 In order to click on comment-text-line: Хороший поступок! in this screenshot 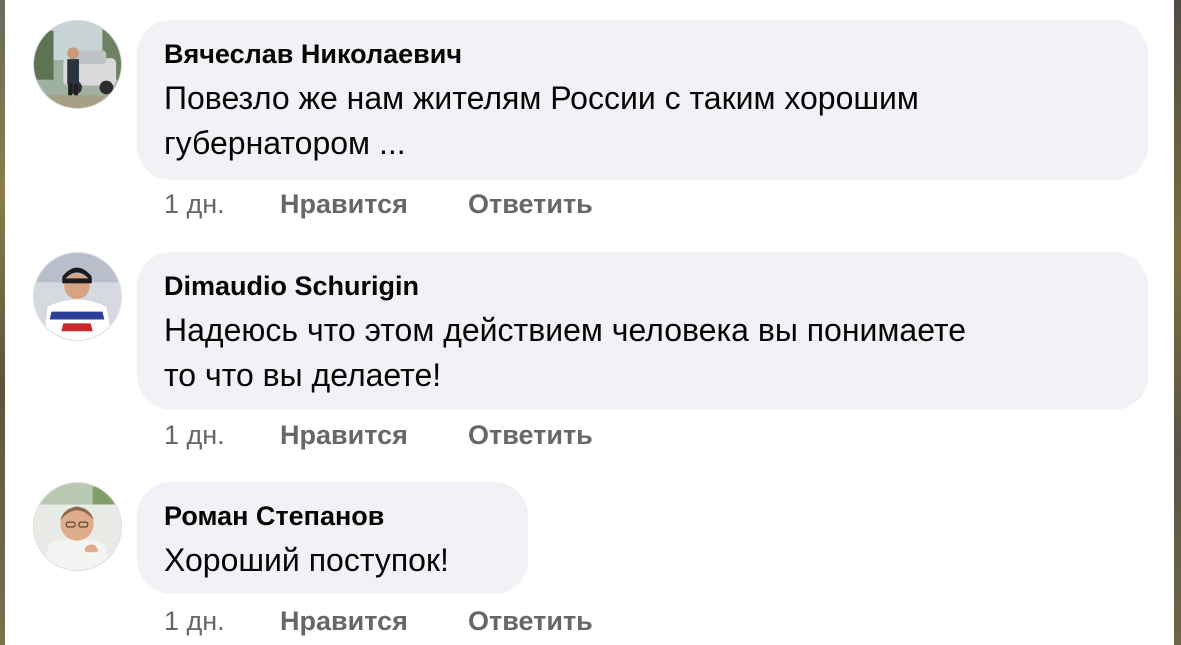, I will do `click(306, 560)`.